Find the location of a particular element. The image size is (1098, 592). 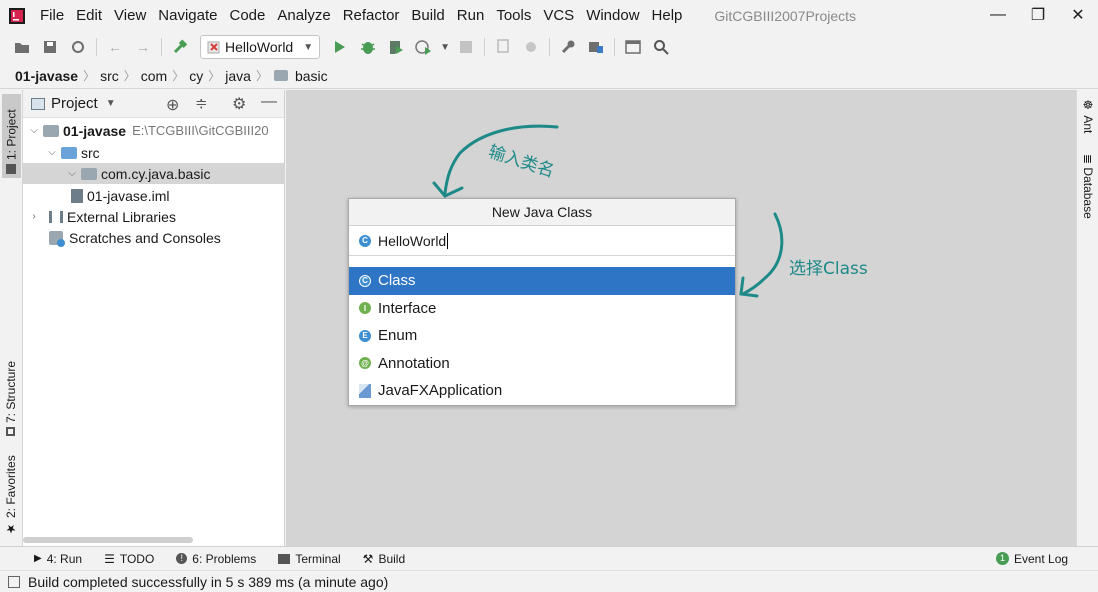

menu-file: File is located at coordinates (52, 16).